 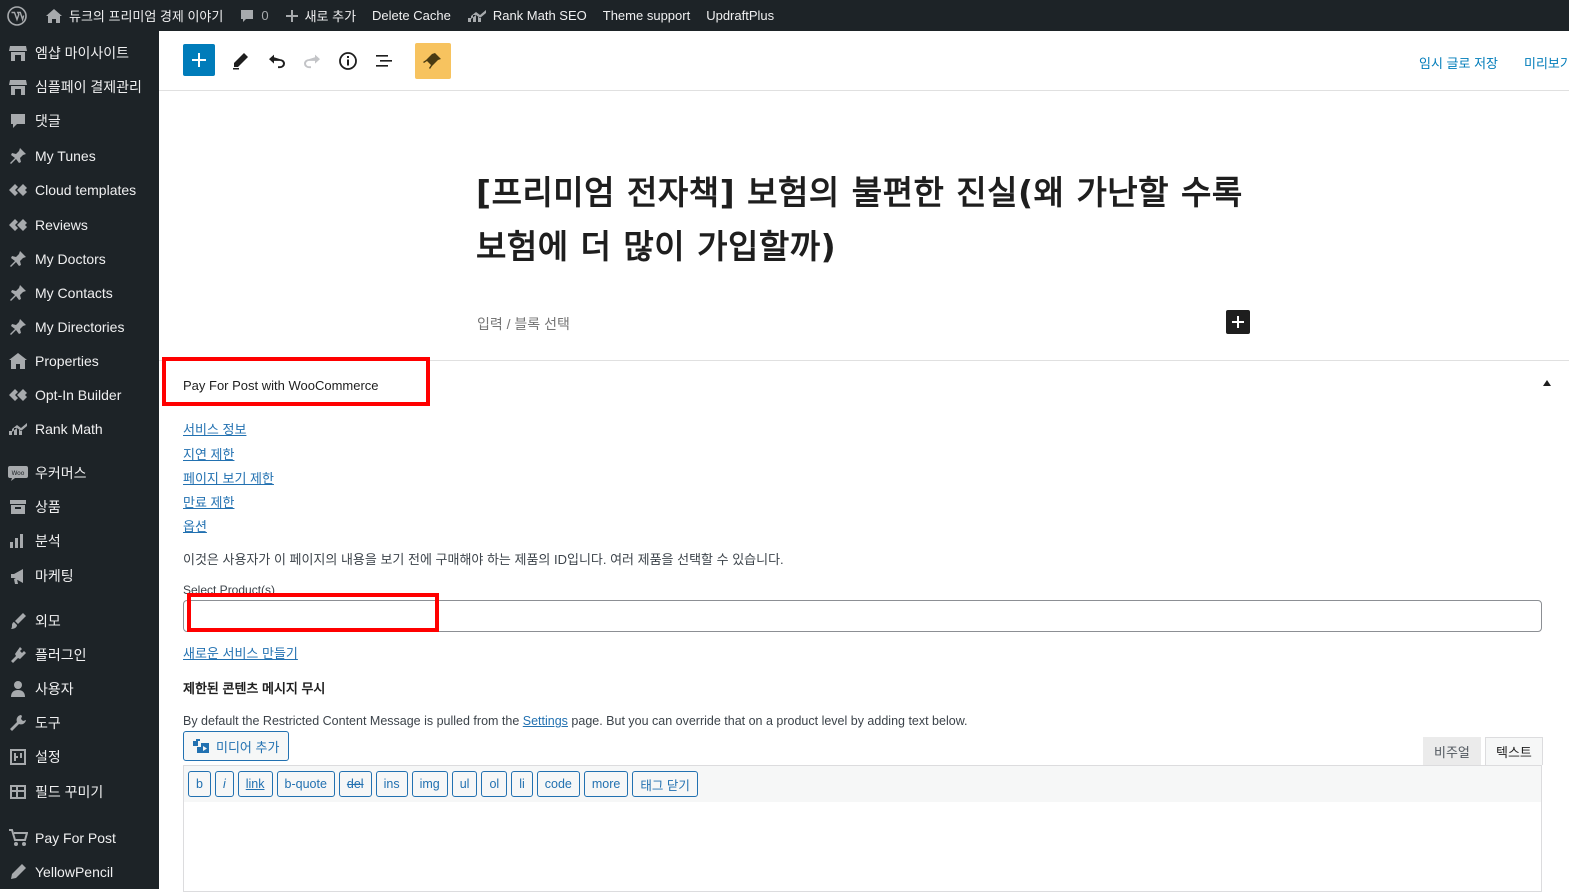 What do you see at coordinates (224, 784) in the screenshot?
I see `qt-italic-button: i` at bounding box center [224, 784].